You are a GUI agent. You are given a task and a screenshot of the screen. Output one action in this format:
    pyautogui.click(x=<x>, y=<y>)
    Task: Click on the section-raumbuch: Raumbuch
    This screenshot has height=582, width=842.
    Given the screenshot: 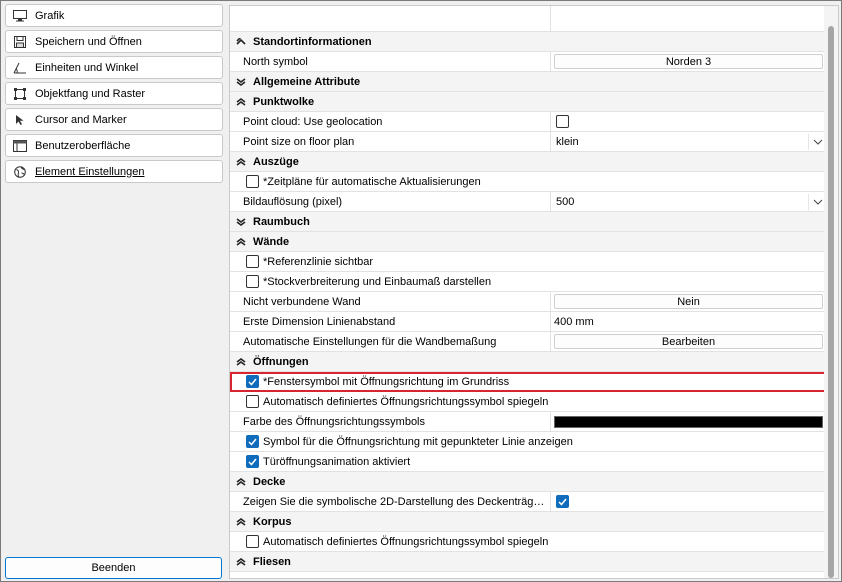 What is the action you would take?
    pyautogui.click(x=528, y=222)
    